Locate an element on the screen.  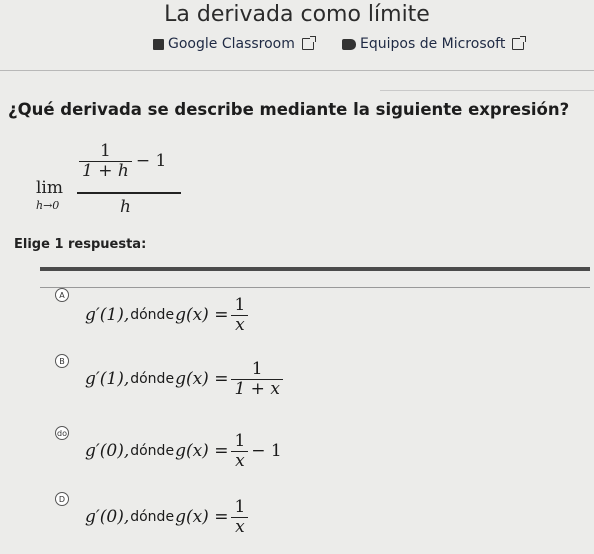
option-b-expression: g′(1), dónde g(x) = 1 1 + x is located at coordinates (185, 379).